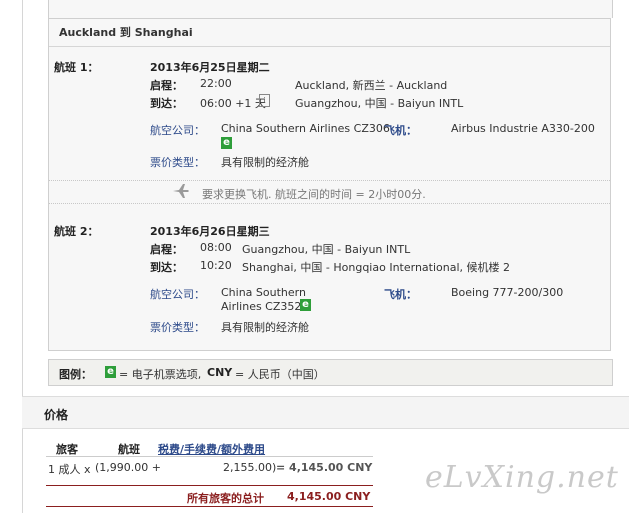 The width and height of the screenshot is (629, 513). What do you see at coordinates (75, 374) in the screenshot?
I see `legend-label: 图例：` at bounding box center [75, 374].